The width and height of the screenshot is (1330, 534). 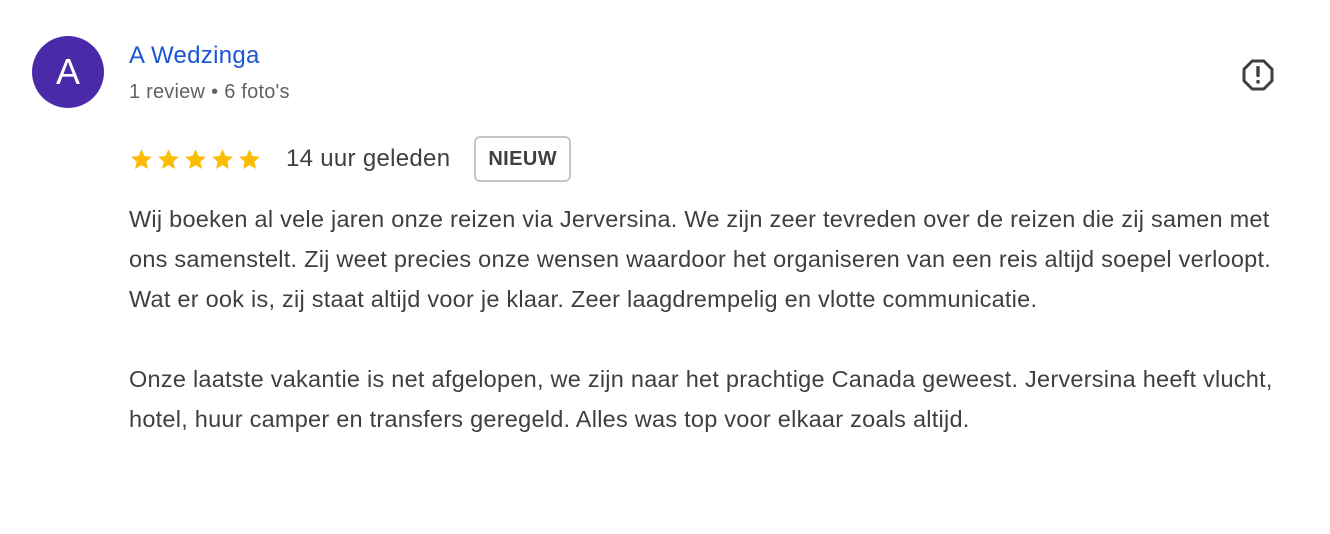 I want to click on review-time: 14 uur geleden, so click(x=368, y=158).